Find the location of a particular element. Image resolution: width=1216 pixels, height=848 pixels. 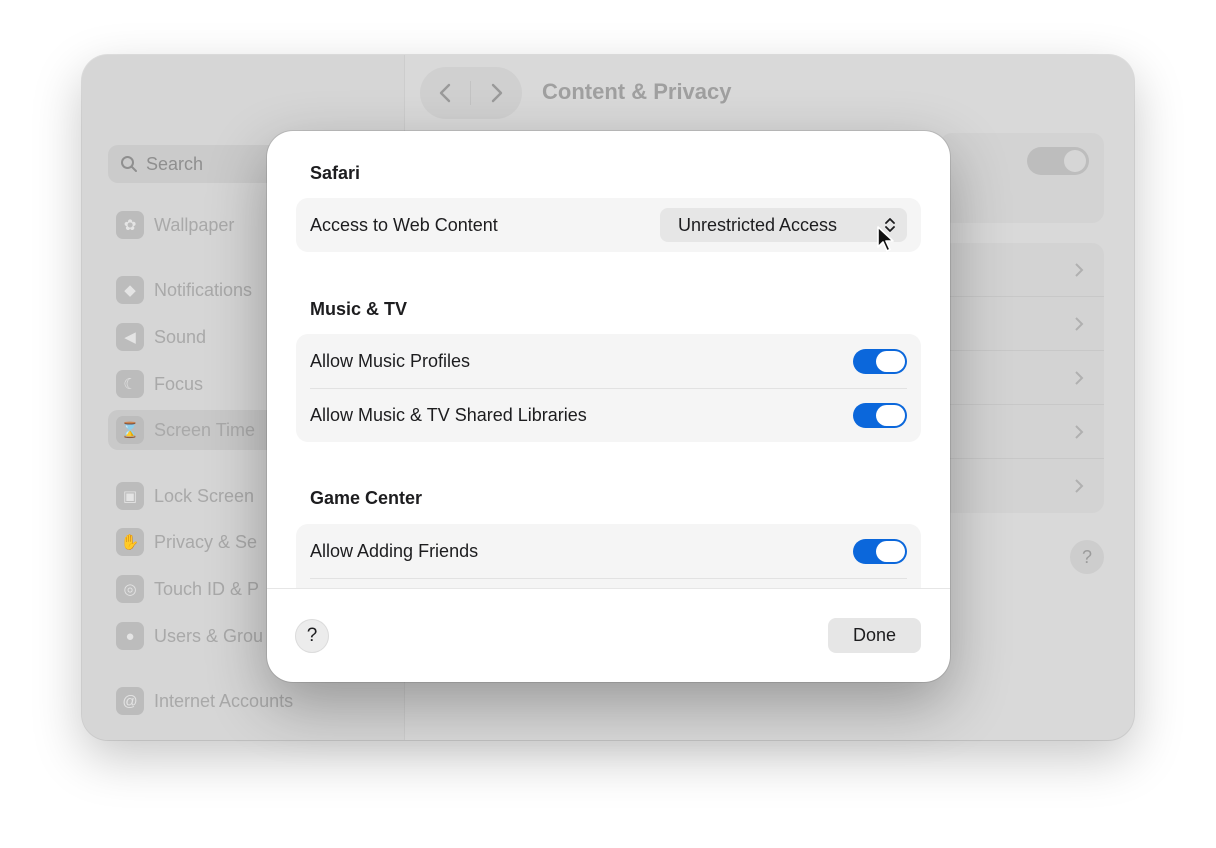

notifications-icon: ◆ is located at coordinates (130, 290).